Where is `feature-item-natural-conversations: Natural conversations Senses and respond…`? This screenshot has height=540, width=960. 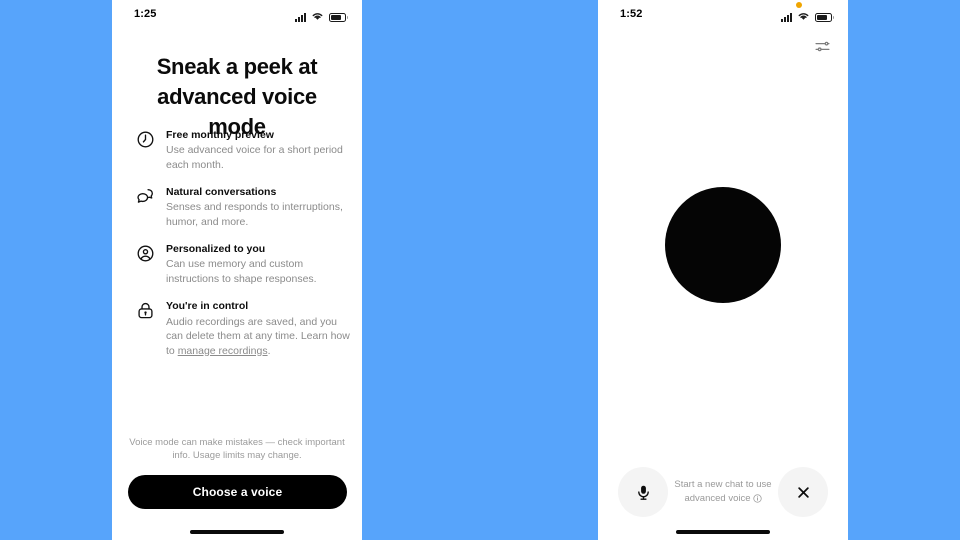 feature-item-natural-conversations: Natural conversations Senses and respond… is located at coordinates (243, 207).